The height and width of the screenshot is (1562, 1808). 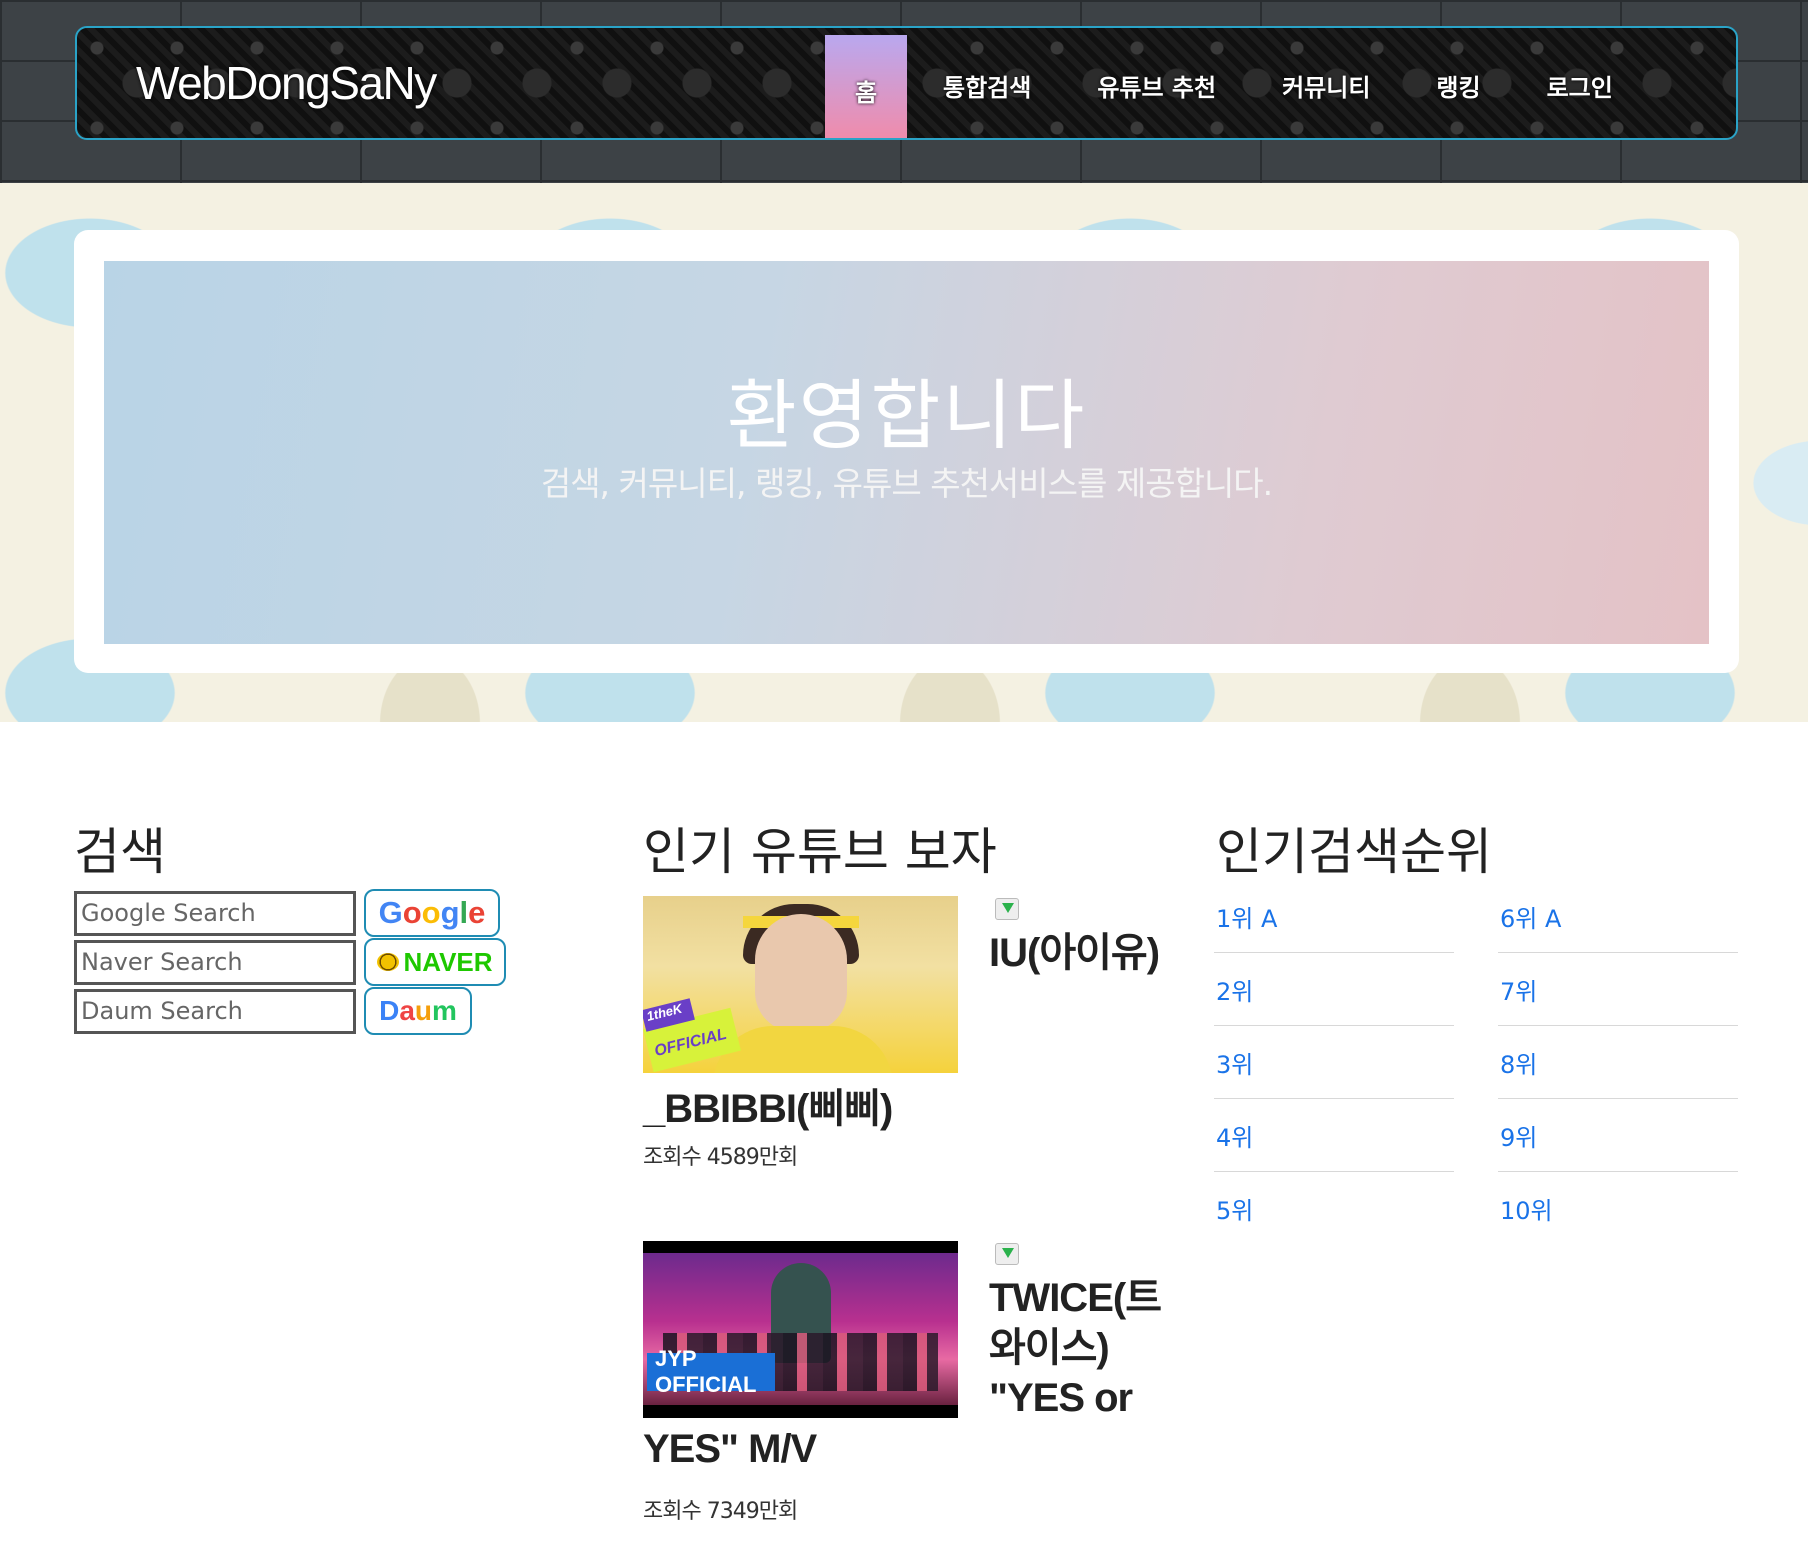 What do you see at coordinates (1618, 916) in the screenshot?
I see `rank-item-6: 6위 A` at bounding box center [1618, 916].